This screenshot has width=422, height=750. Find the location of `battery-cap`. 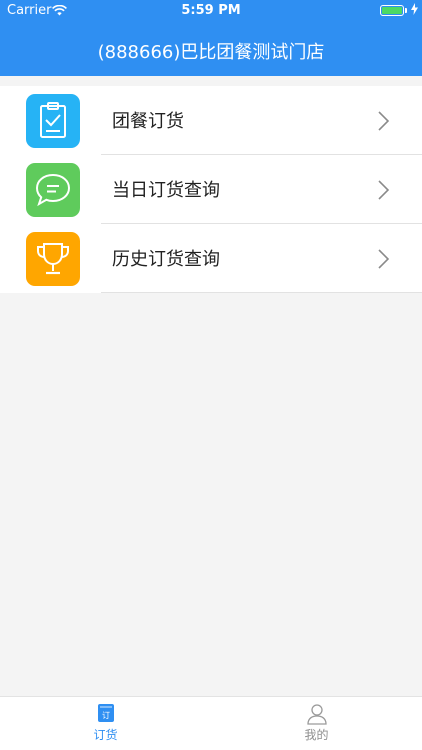

battery-cap is located at coordinates (406, 10).